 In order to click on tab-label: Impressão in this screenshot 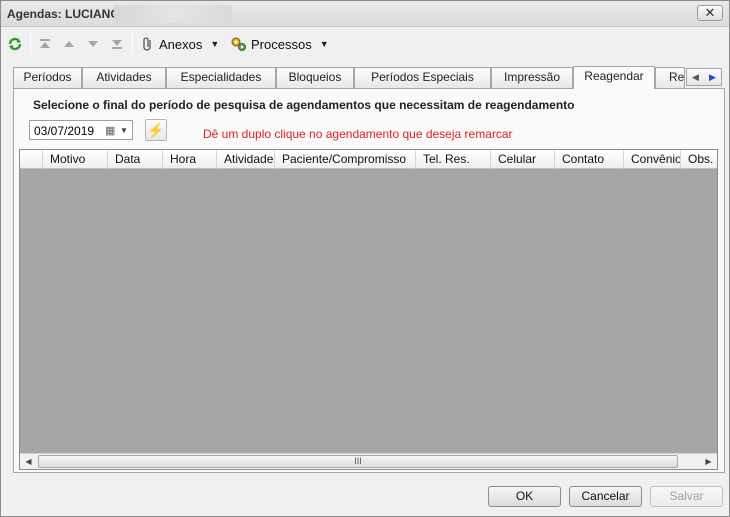, I will do `click(532, 77)`.